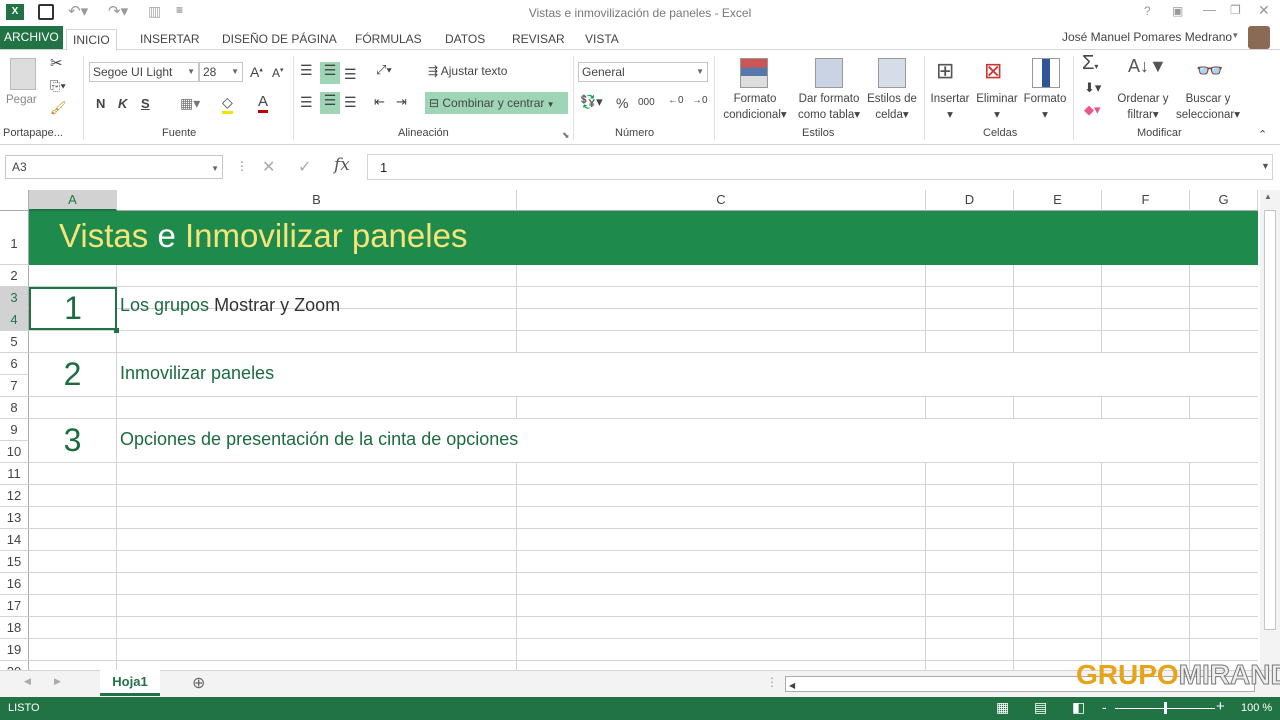 The width and height of the screenshot is (1280, 720). What do you see at coordinates (379, 102) in the screenshot?
I see `decrease-indent-icon: ⇤` at bounding box center [379, 102].